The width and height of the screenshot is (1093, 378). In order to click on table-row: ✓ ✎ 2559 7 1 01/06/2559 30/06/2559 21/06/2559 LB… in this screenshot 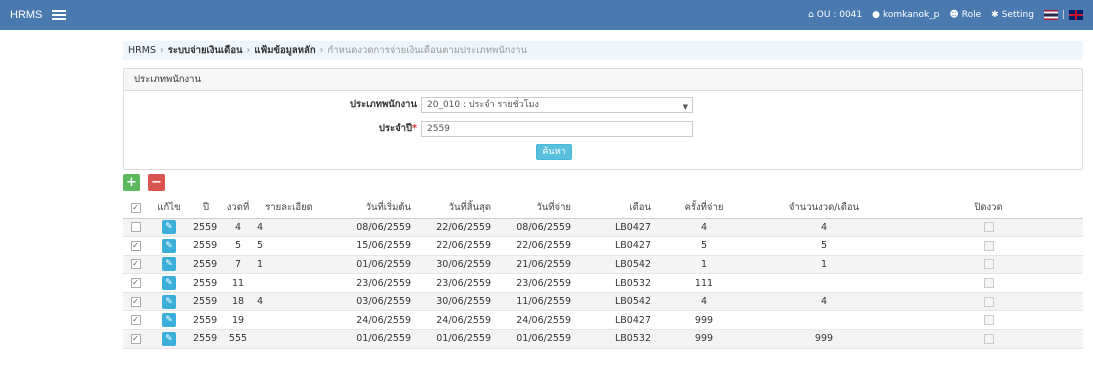, I will do `click(603, 265)`.